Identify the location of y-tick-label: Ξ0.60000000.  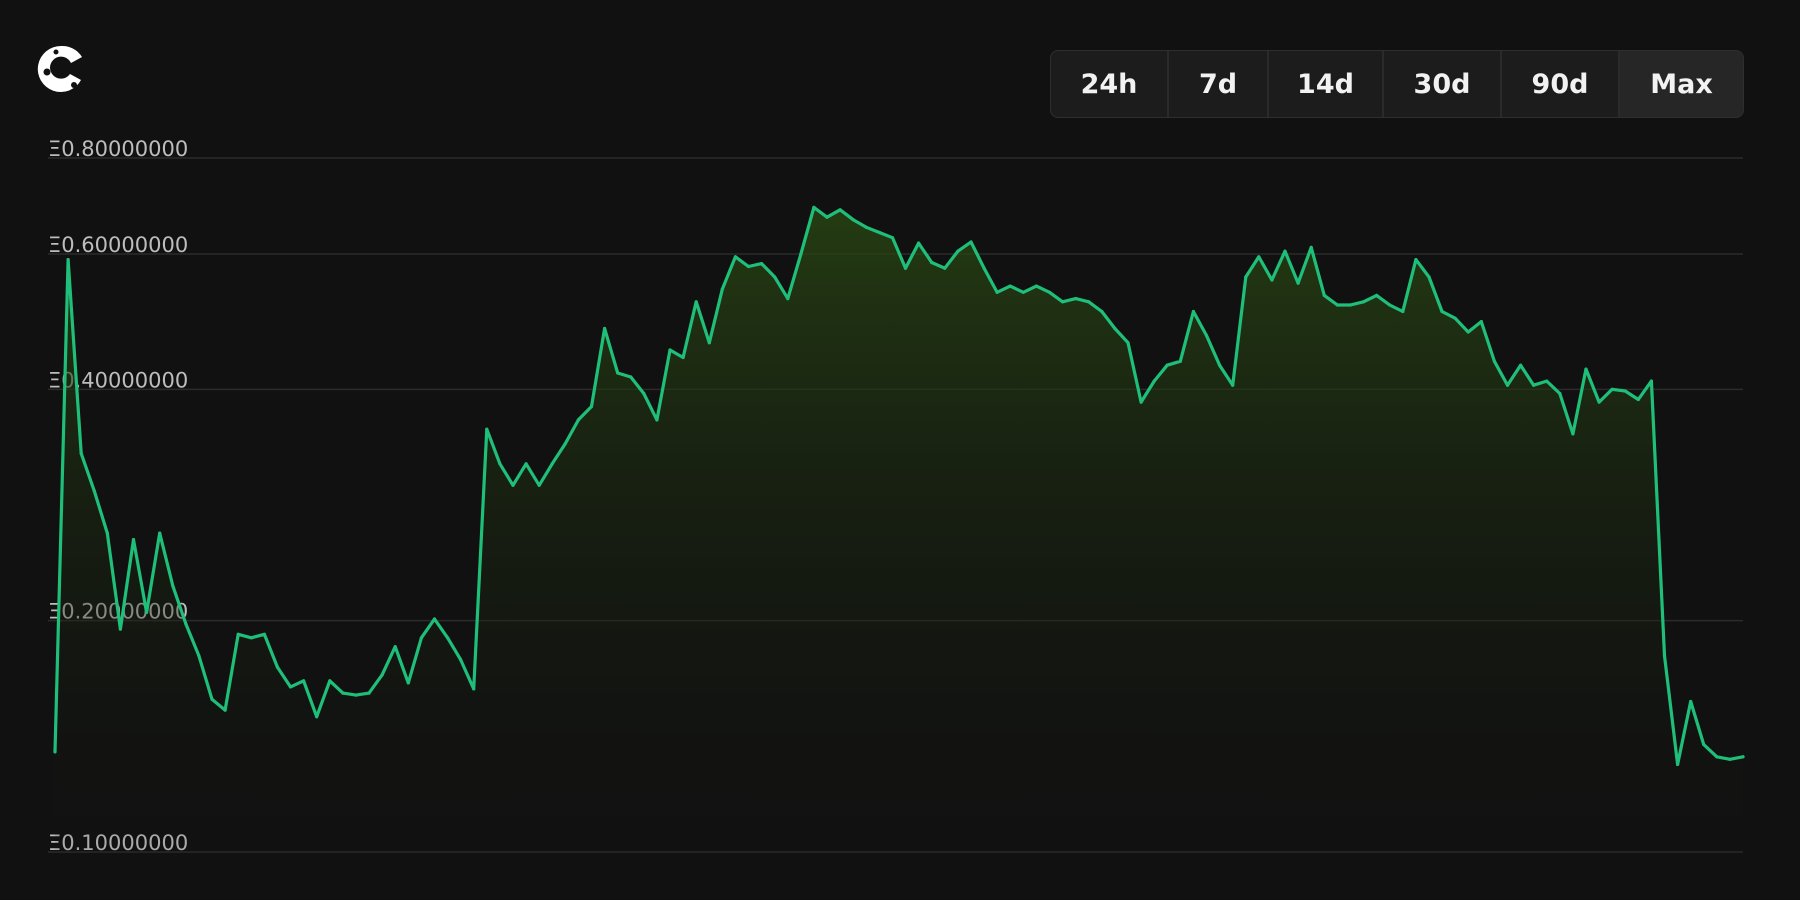
(118, 245).